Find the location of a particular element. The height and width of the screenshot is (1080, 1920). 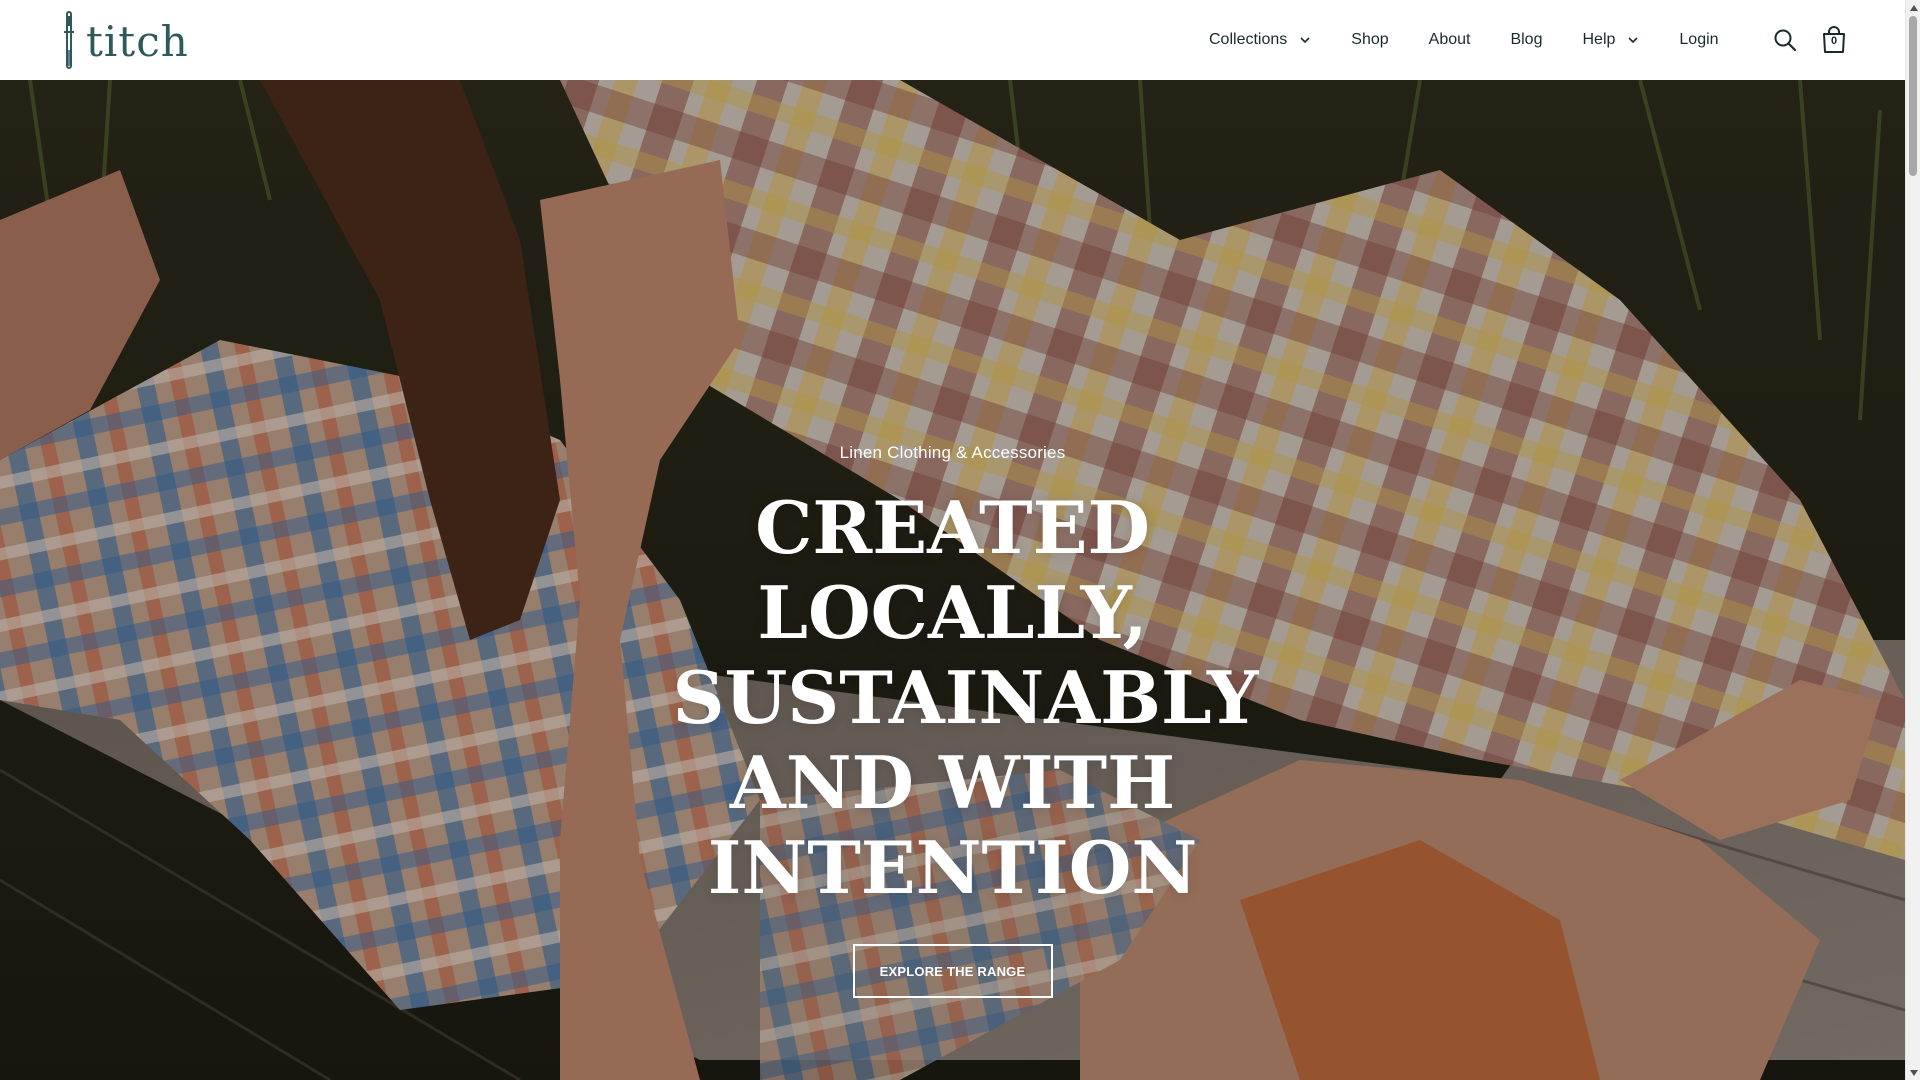

nav-item-collections: Collections is located at coordinates (1260, 40).